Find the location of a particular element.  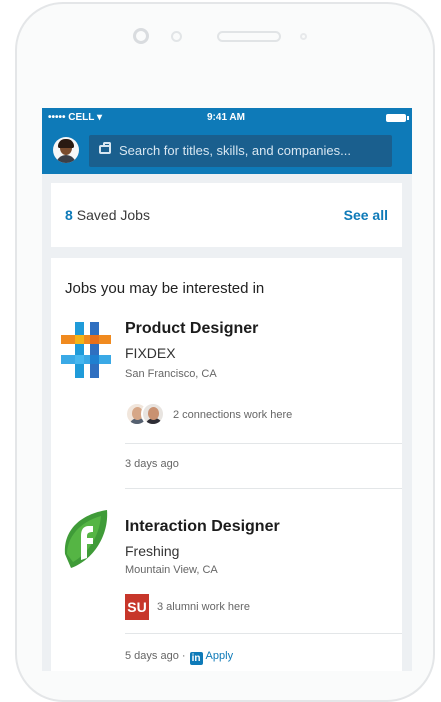

saved-jobs-count: 8 is located at coordinates (69, 215).